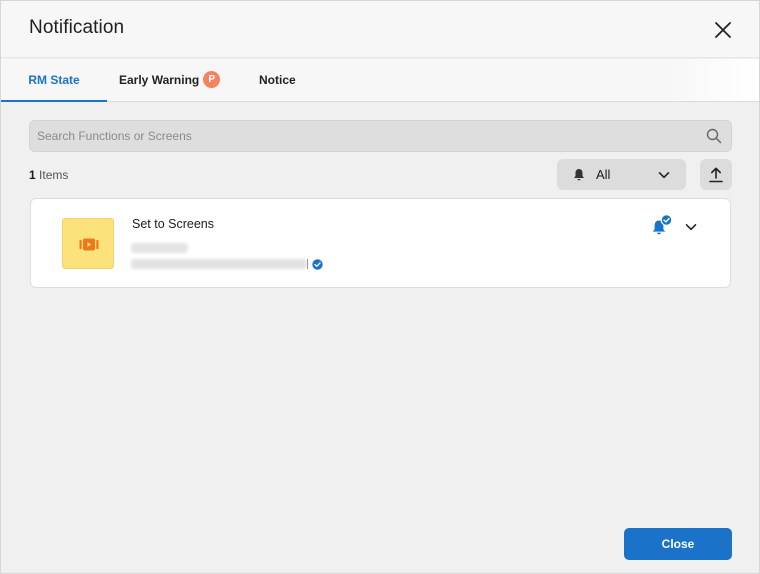 This screenshot has height=574, width=760. I want to click on tab-rm-state: RM State, so click(54, 80).